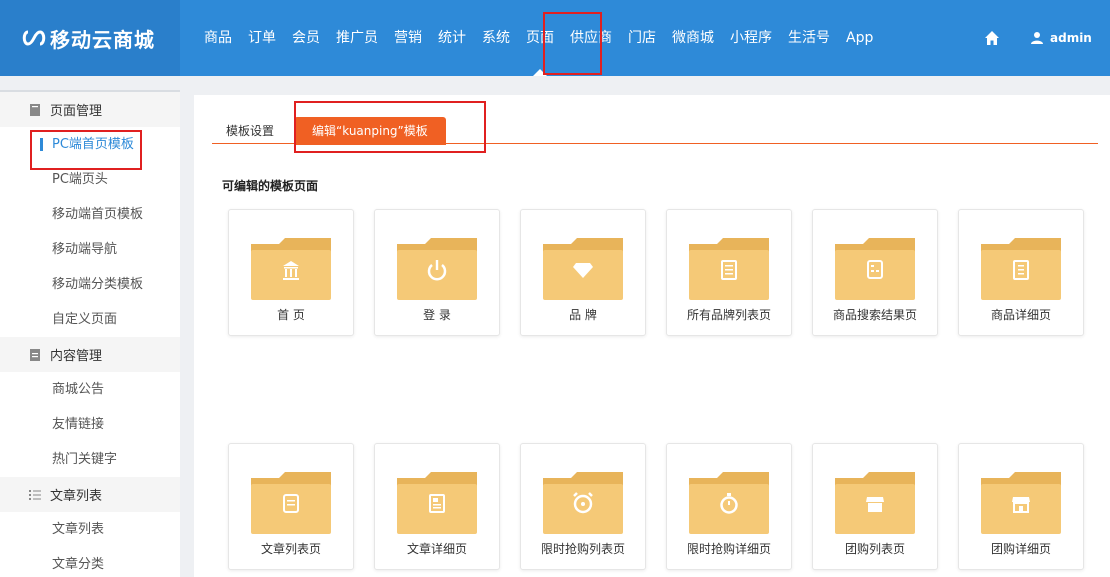  What do you see at coordinates (76, 356) in the screenshot?
I see `sidebar-group-label: 内容管理` at bounding box center [76, 356].